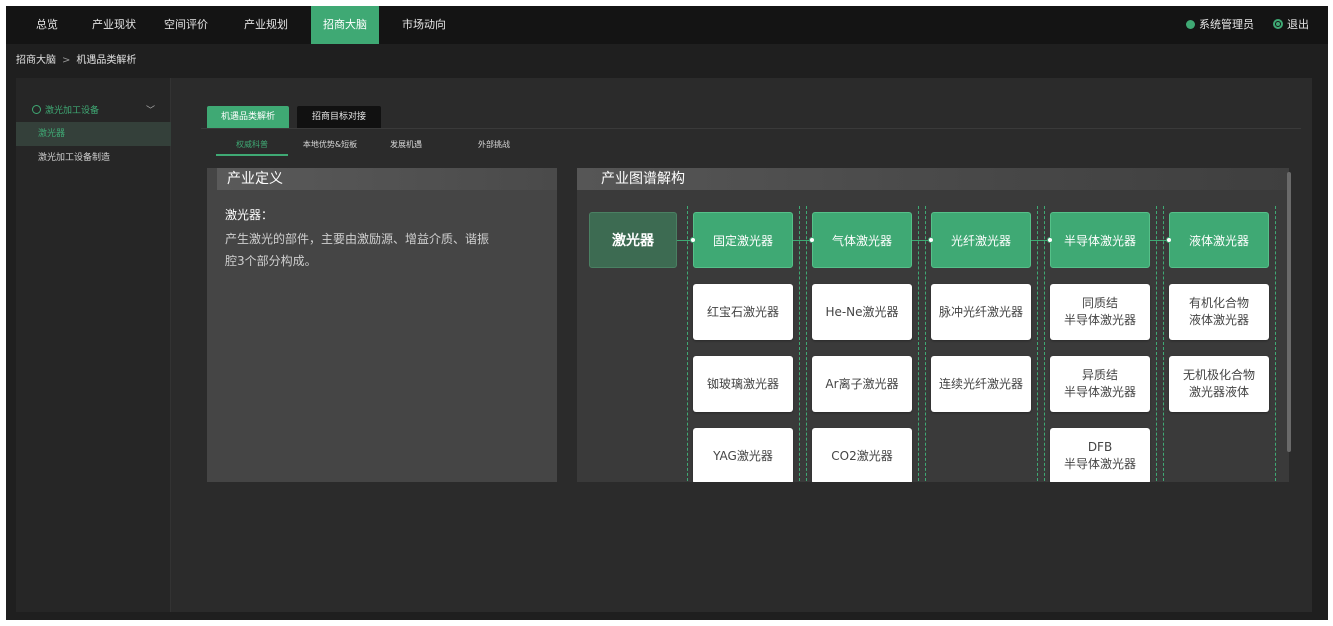  Describe the element at coordinates (382, 179) in the screenshot. I see `definition-header: 产业定义` at that location.